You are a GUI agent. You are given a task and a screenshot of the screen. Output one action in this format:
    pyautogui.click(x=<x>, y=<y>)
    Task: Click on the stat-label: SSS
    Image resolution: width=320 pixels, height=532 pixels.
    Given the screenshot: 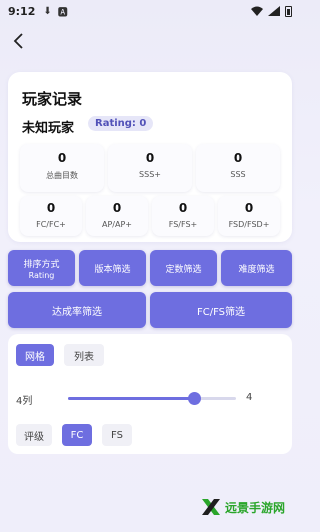 What is the action you would take?
    pyautogui.click(x=238, y=174)
    